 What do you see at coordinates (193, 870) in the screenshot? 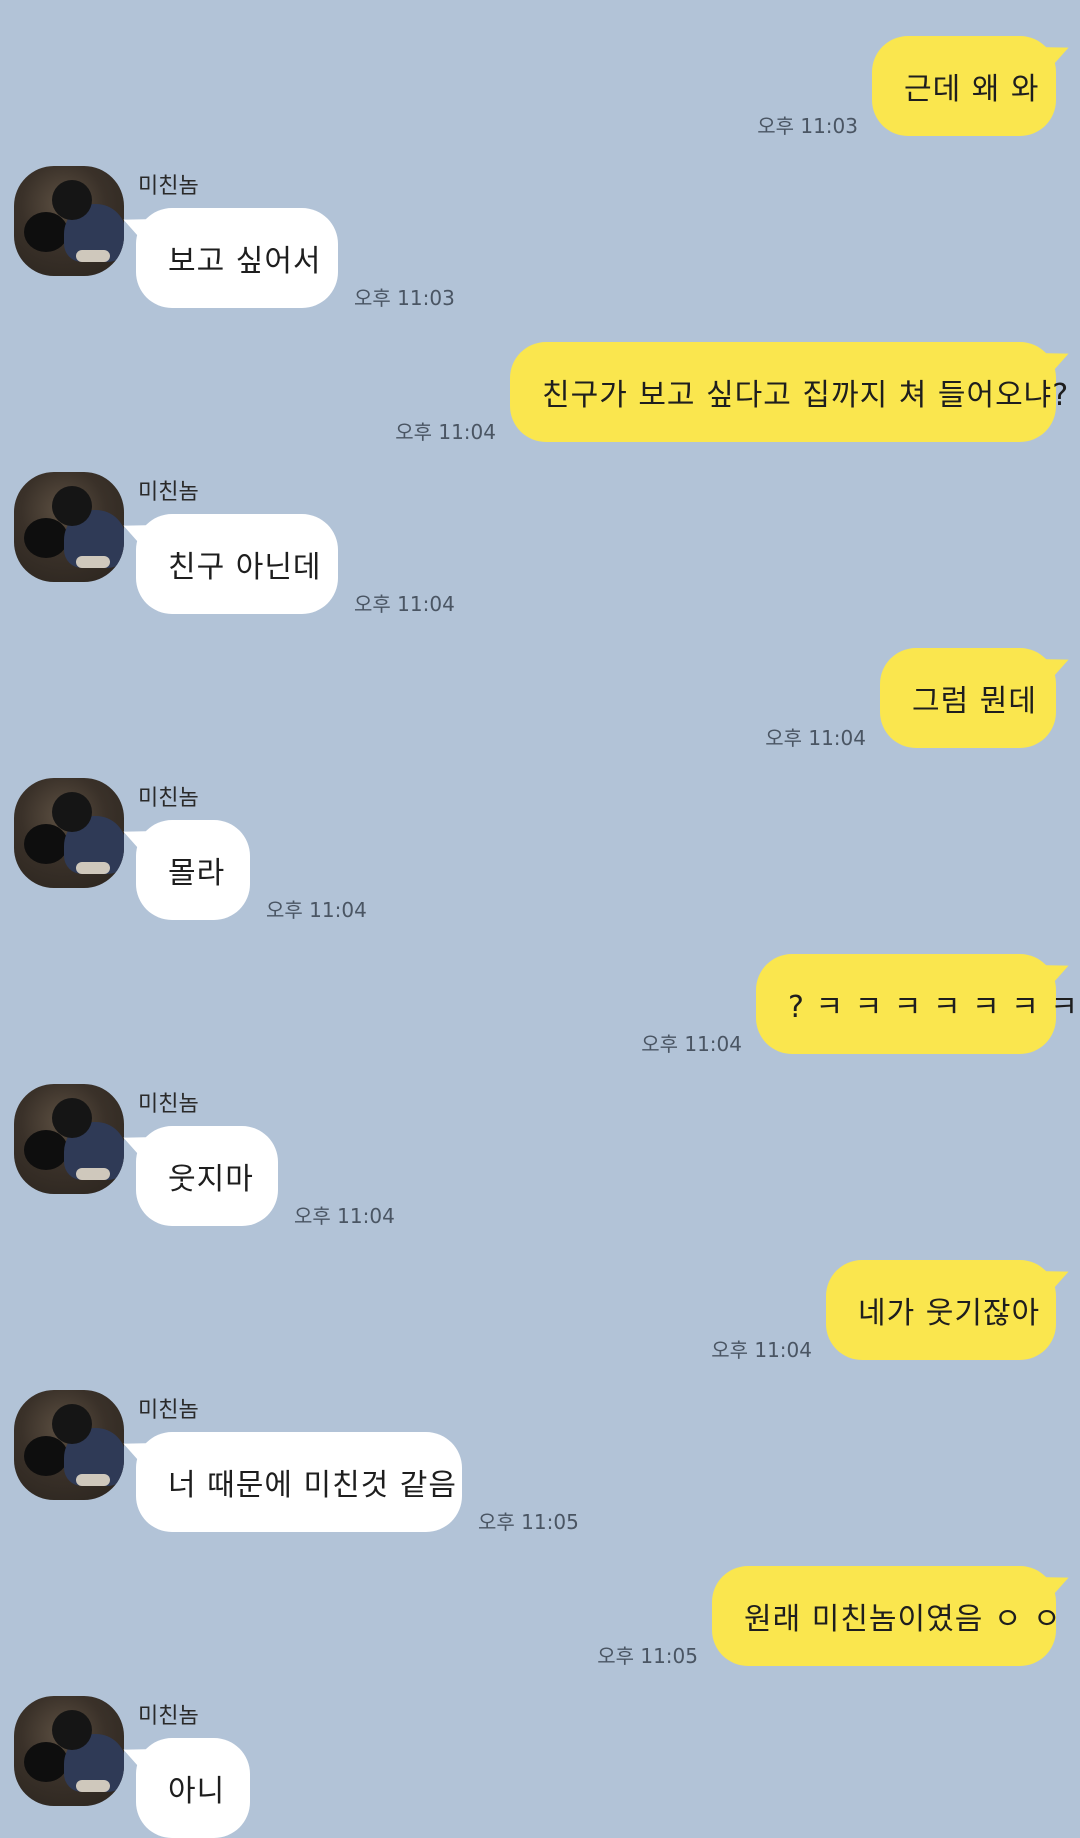
I see `message-bubble-incoming: 몰라` at bounding box center [193, 870].